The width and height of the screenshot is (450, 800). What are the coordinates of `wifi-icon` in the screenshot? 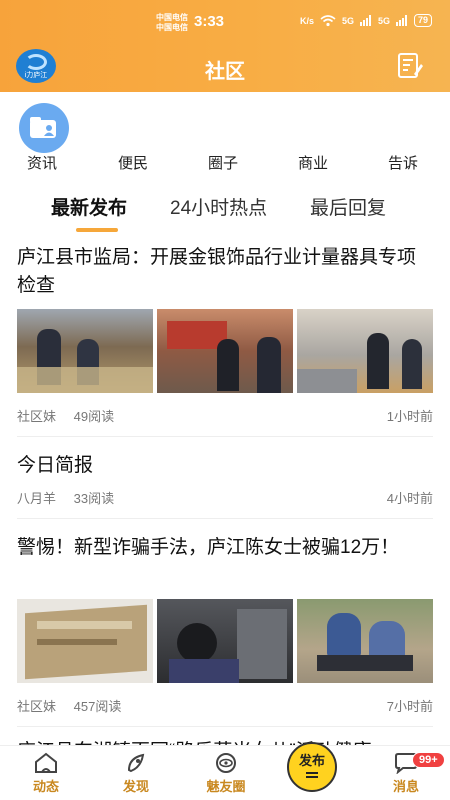 It's located at (328, 20).